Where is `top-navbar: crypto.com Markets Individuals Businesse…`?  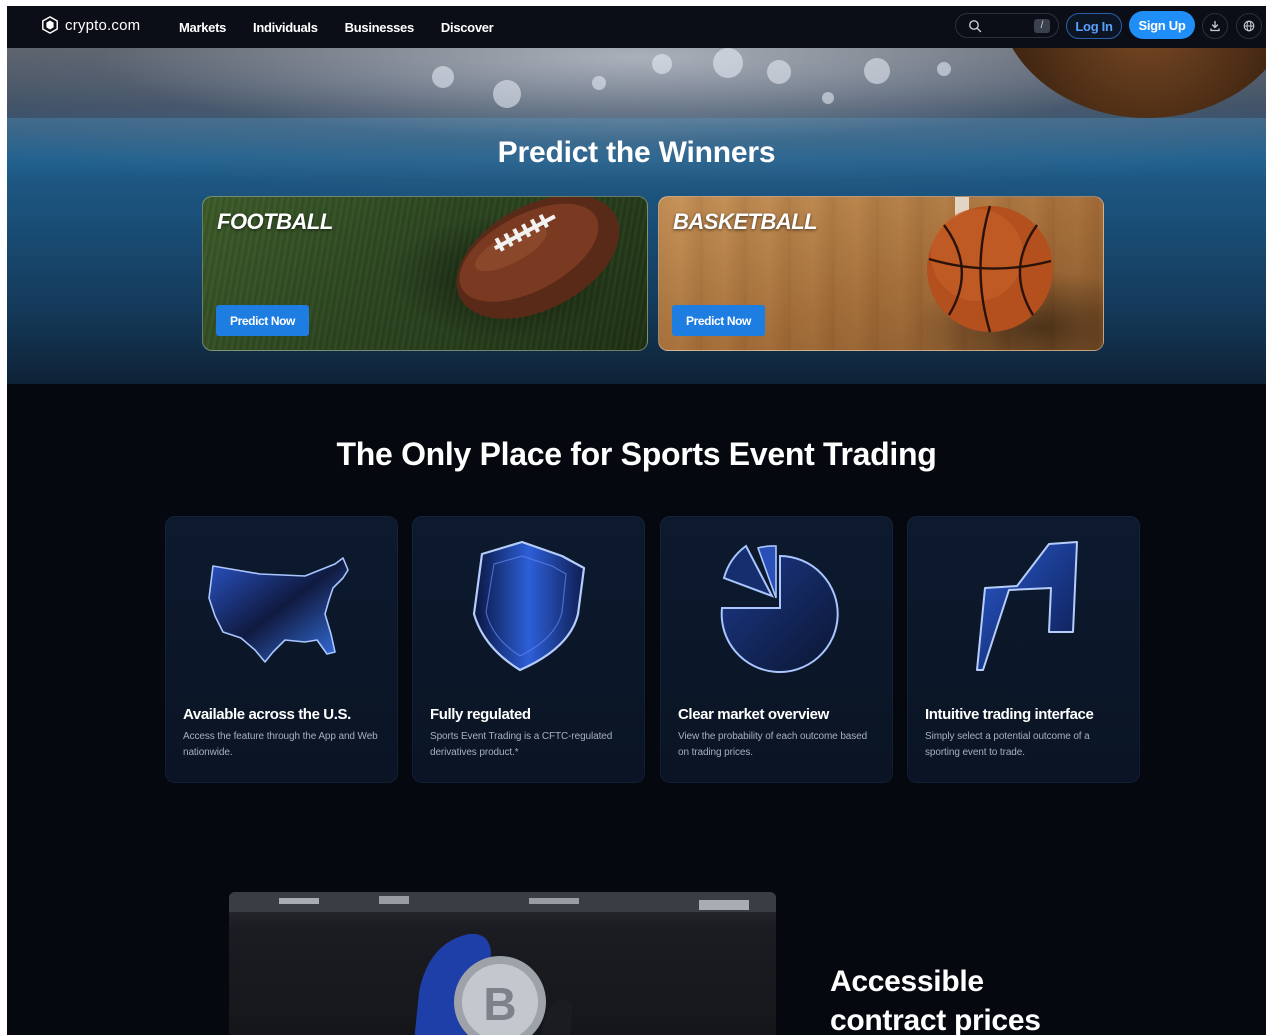
top-navbar: crypto.com Markets Individuals Businesse… is located at coordinates (636, 27).